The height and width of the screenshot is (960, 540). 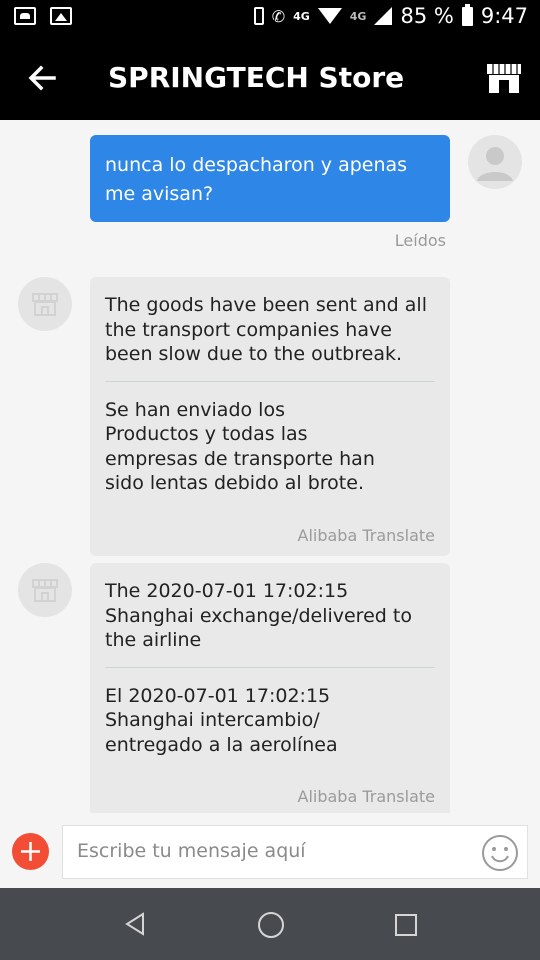 I want to click on nav-back-icon, so click(x=135, y=926).